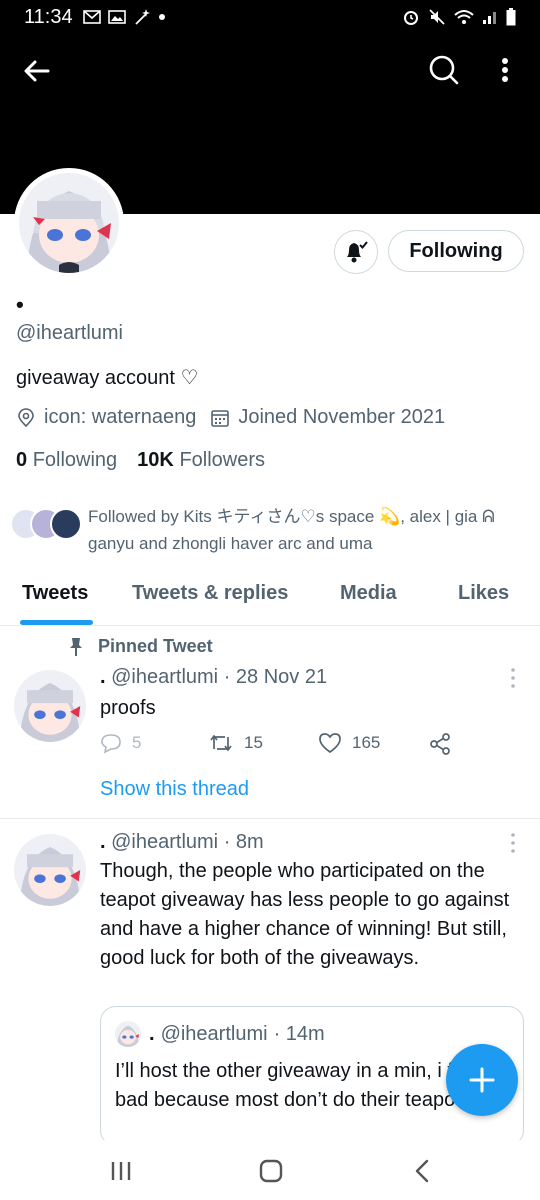 The image size is (540, 1200). What do you see at coordinates (116, 17) in the screenshot?
I see `image-icon` at bounding box center [116, 17].